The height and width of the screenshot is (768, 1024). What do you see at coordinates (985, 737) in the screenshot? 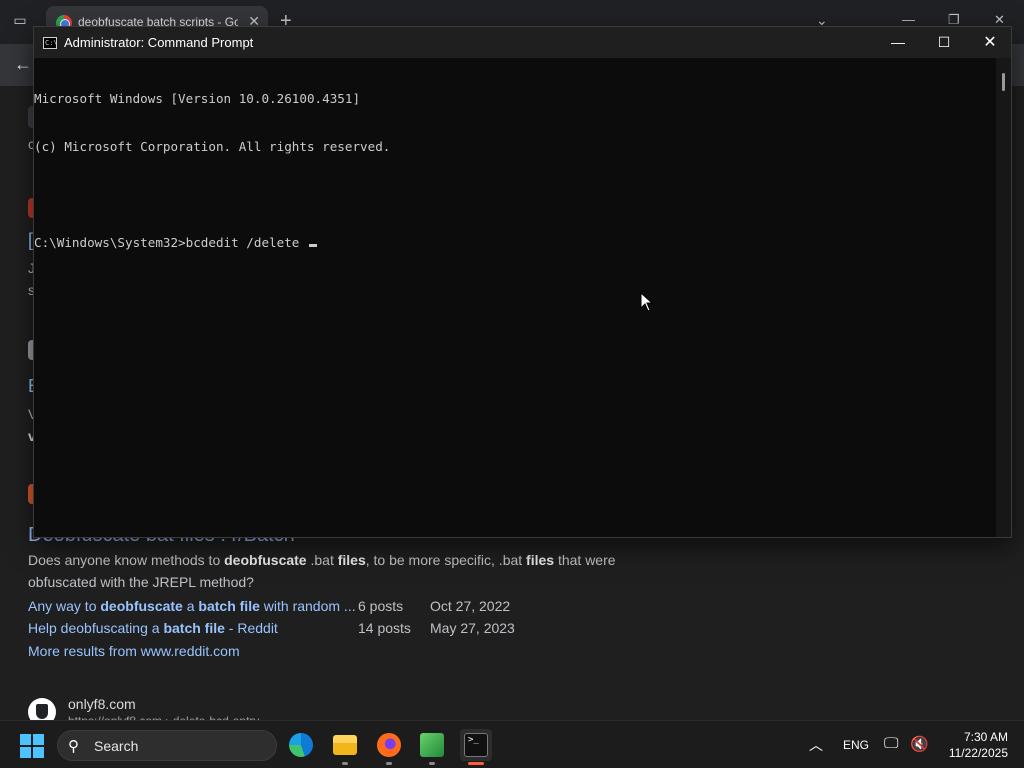
I see `clock-time: 7:30 AM` at bounding box center [985, 737].